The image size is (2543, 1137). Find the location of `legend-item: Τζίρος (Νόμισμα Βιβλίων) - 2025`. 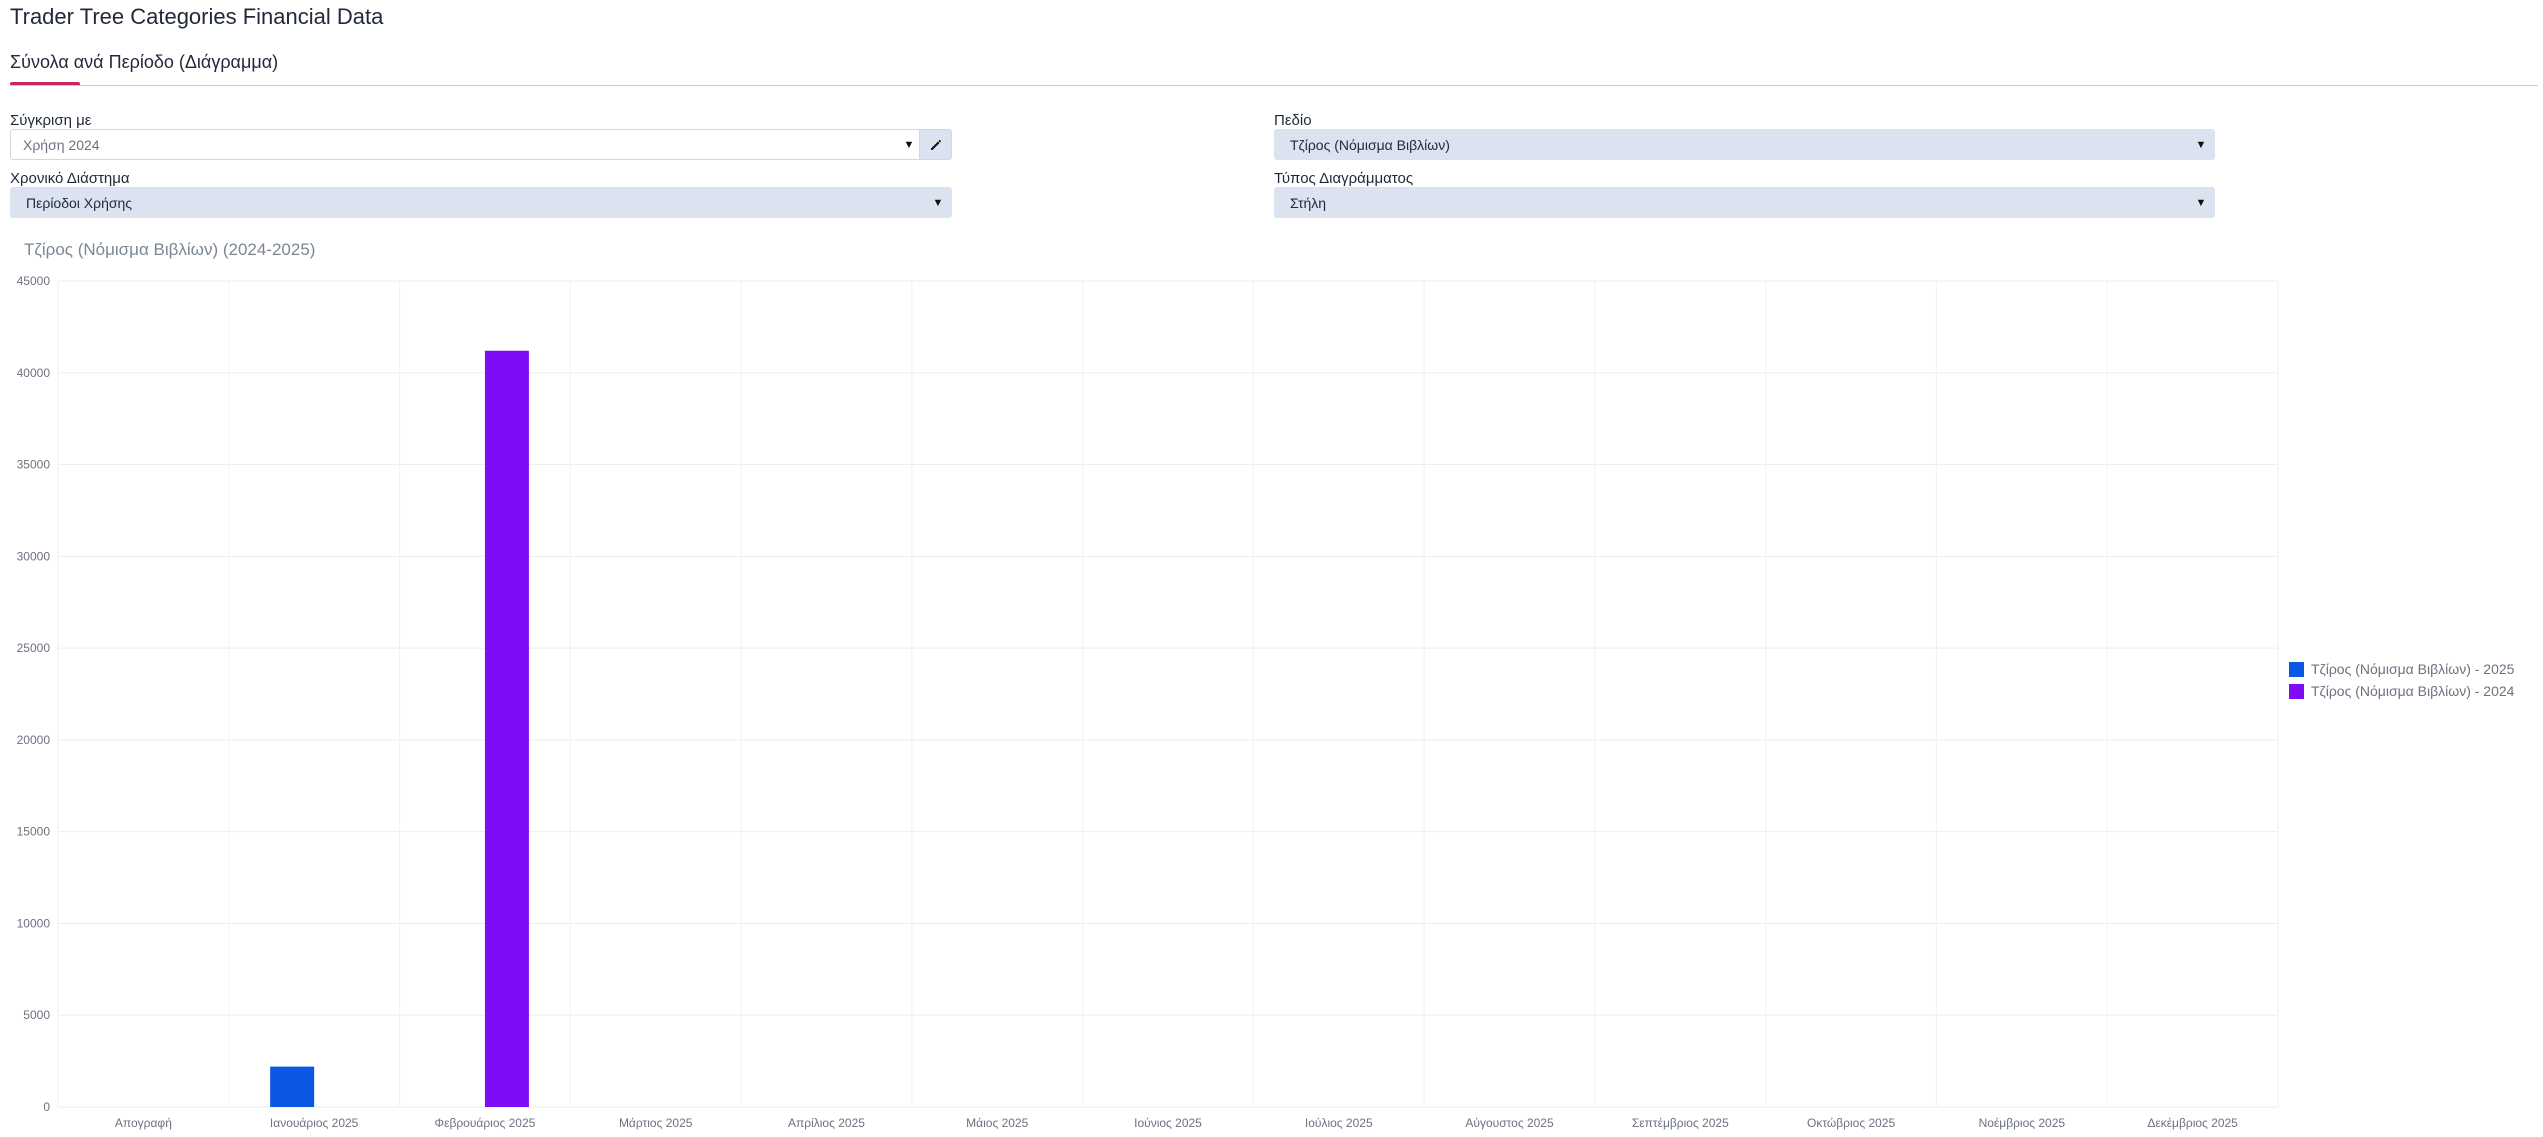

legend-item: Τζίρος (Νόμισμα Βιβλίων) - 2025 is located at coordinates (2401, 669).